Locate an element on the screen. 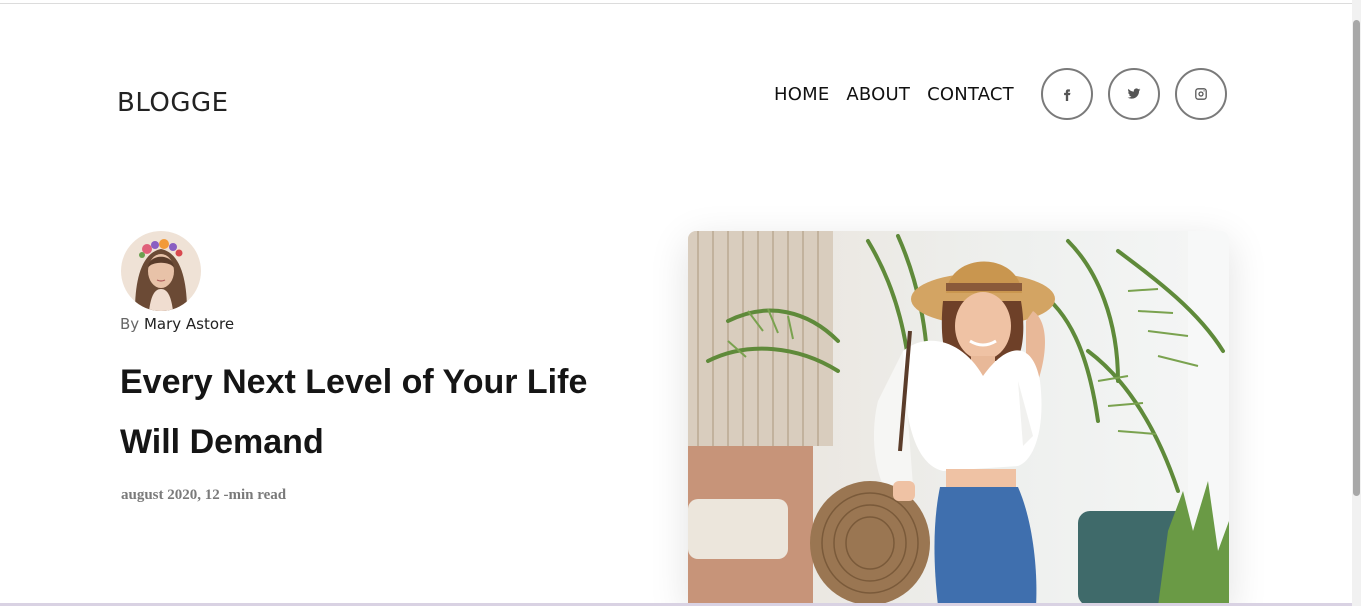 Image resolution: width=1361 pixels, height=606 pixels. nav-home-link: HOME is located at coordinates (801, 94).